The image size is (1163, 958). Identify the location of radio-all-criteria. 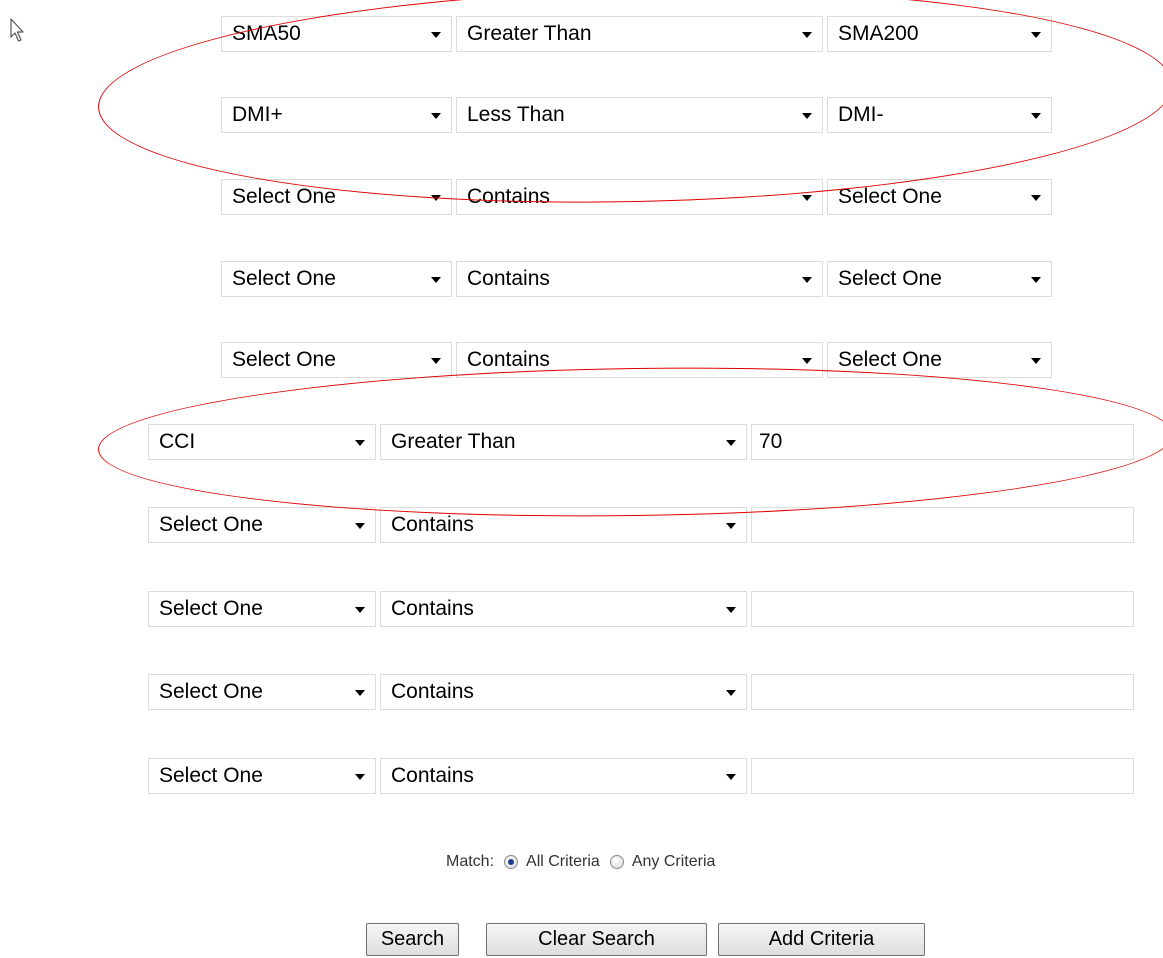
(511, 862).